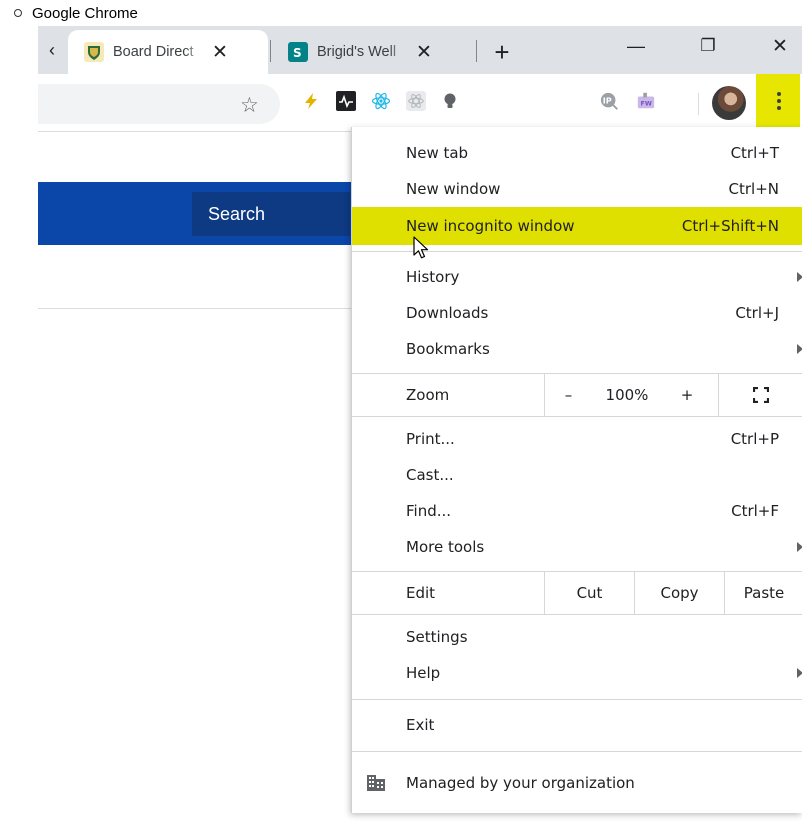 The width and height of the screenshot is (802, 823). Describe the element at coordinates (520, 783) in the screenshot. I see `menu-item-label: Managed by your organization` at that location.